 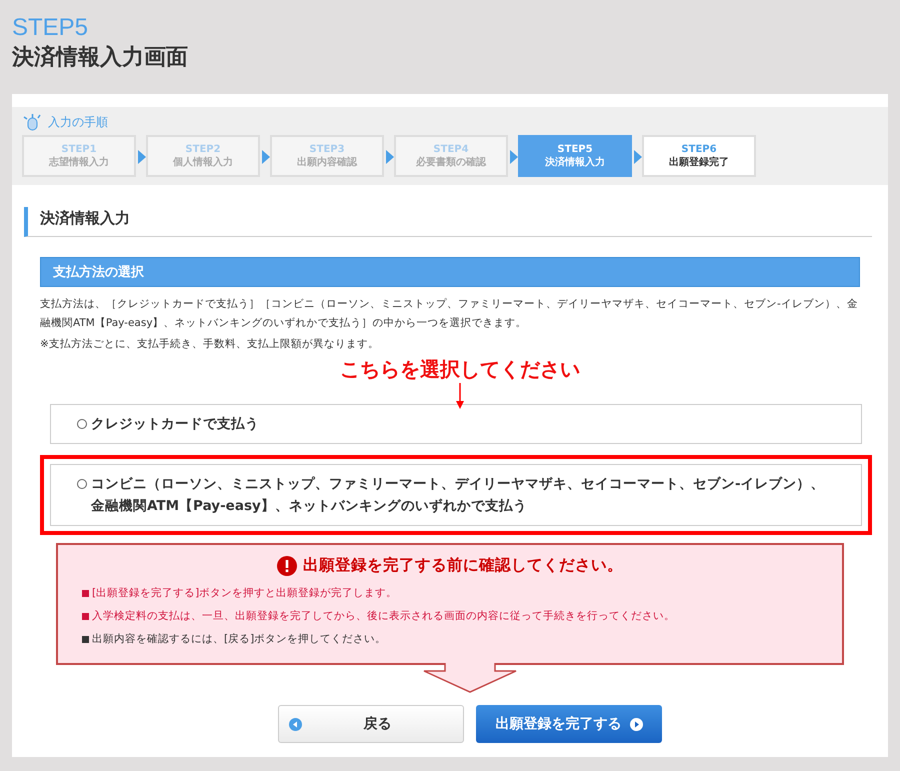 What do you see at coordinates (463, 565) in the screenshot?
I see `notice-title: 出願登録を完了する前に確認してください。` at bounding box center [463, 565].